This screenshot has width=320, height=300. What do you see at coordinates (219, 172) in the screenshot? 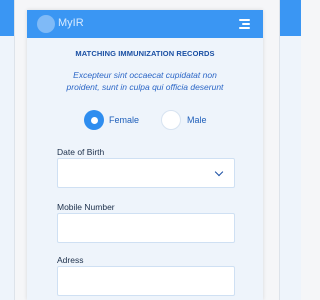
I see `chevron-down-icon` at bounding box center [219, 172].